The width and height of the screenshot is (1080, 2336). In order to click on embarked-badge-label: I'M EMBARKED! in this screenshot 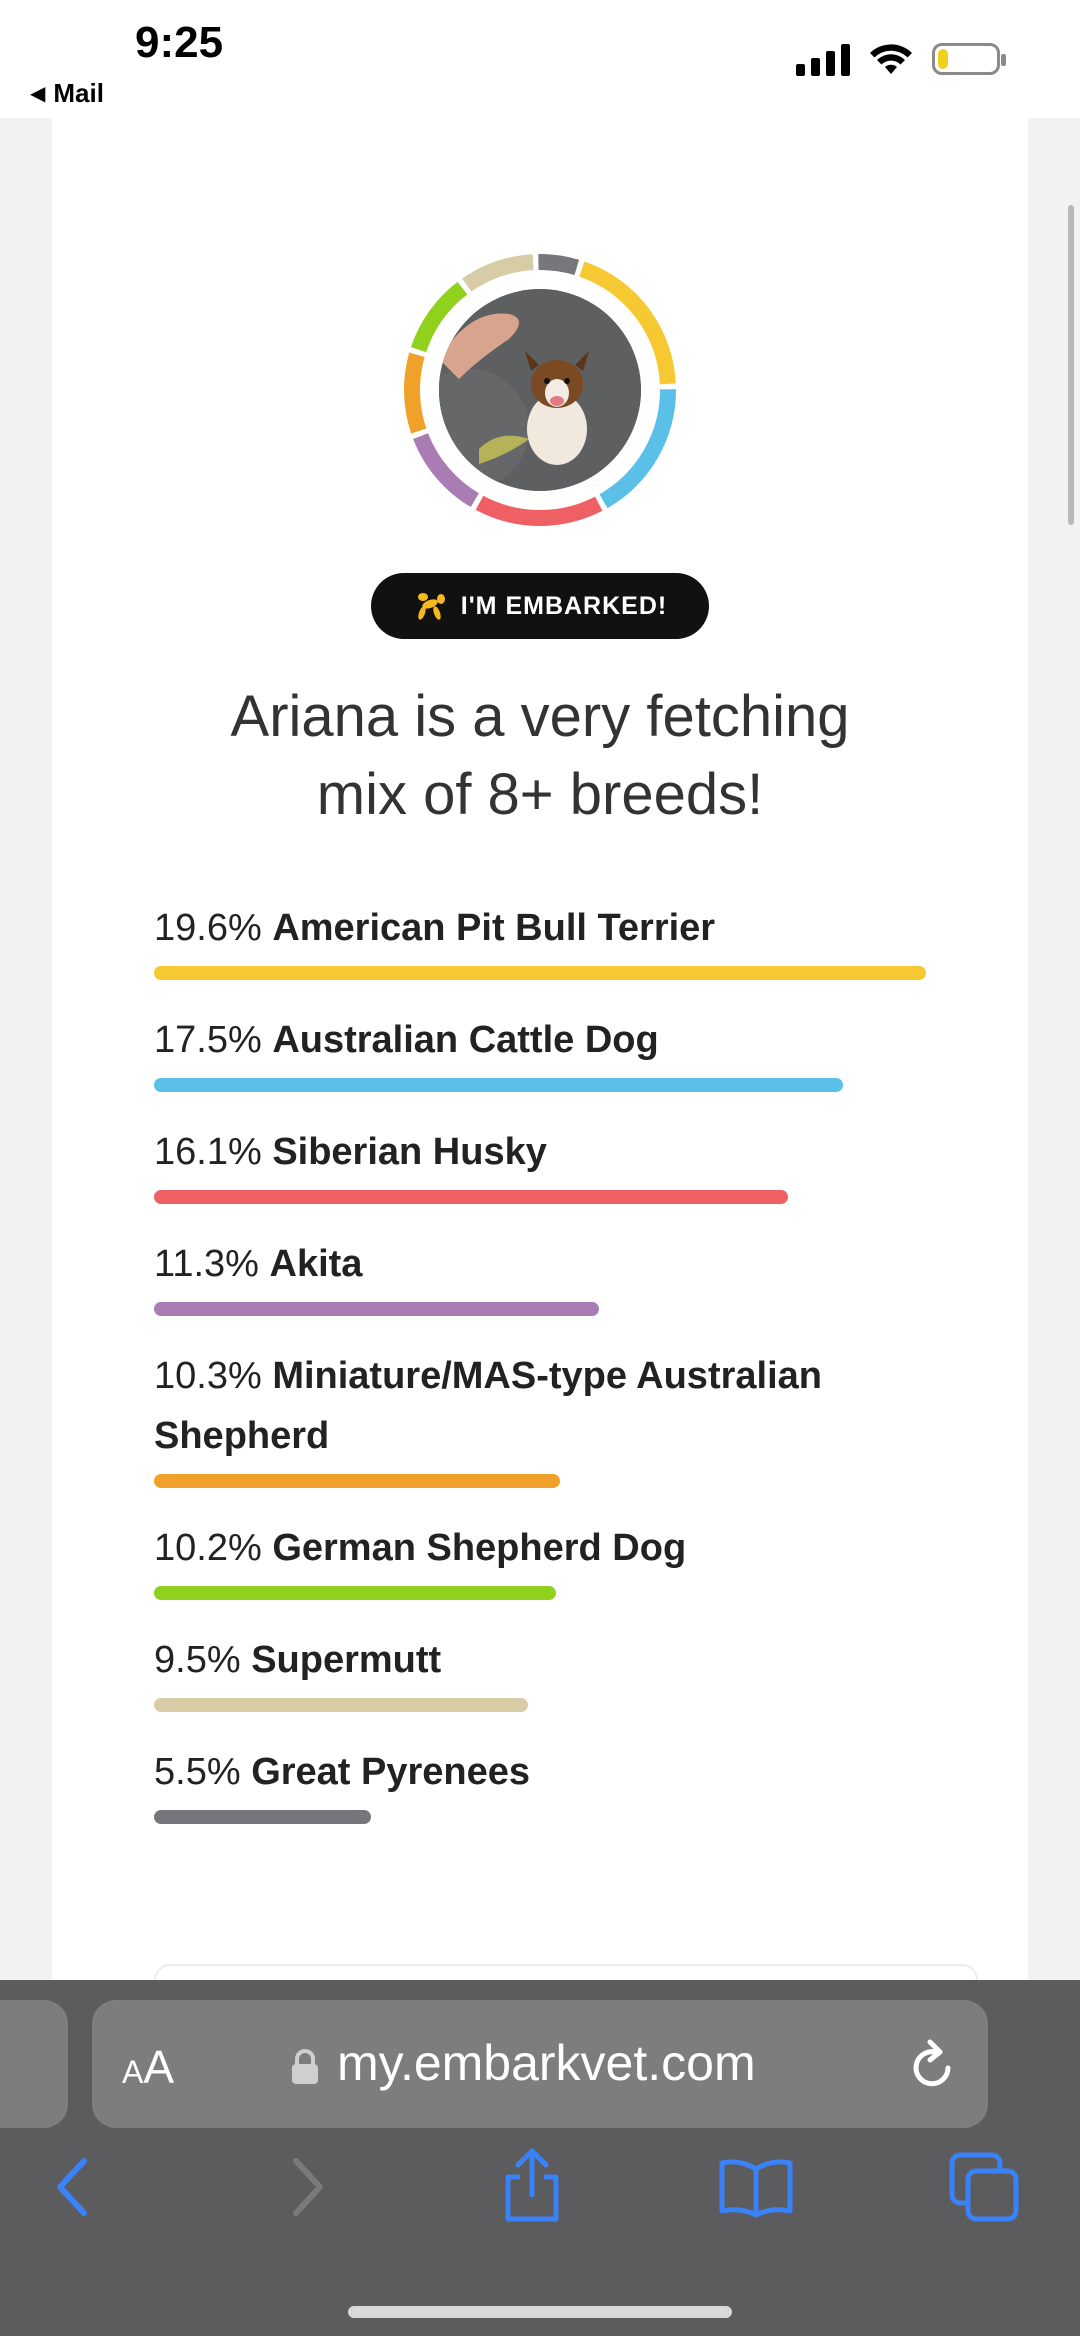, I will do `click(564, 605)`.